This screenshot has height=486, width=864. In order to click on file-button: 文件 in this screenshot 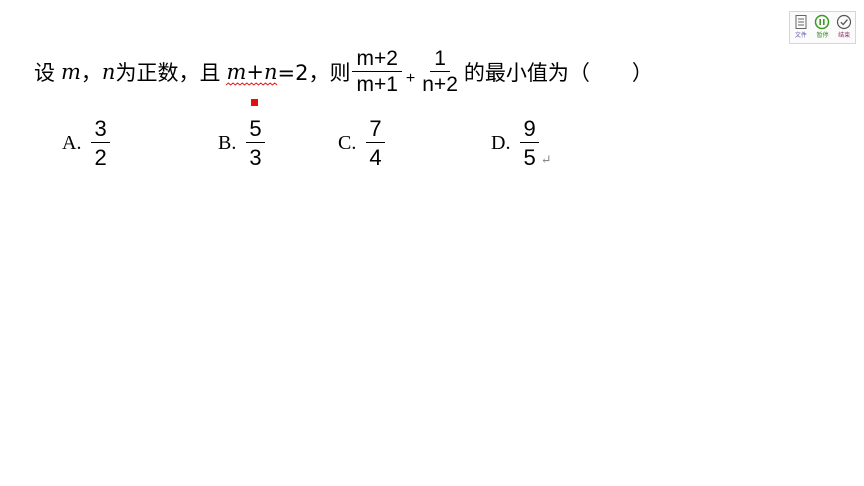, I will do `click(800, 27)`.